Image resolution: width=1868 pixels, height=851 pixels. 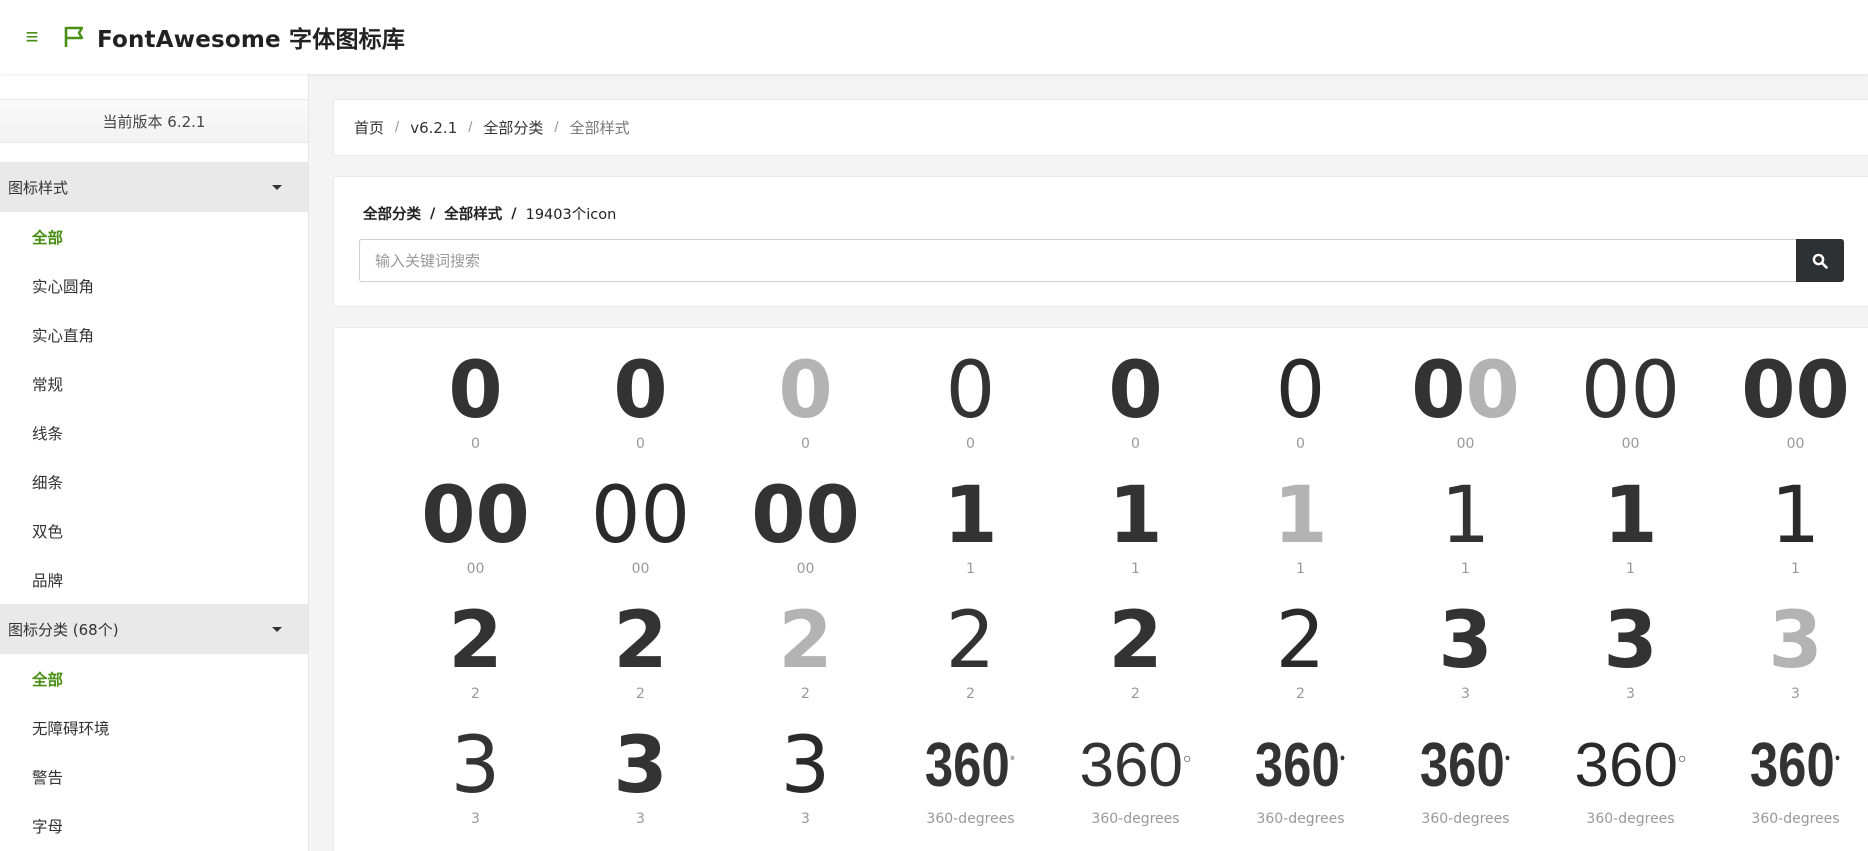 What do you see at coordinates (154, 530) in the screenshot?
I see `sidebar-item-duotone: 双色` at bounding box center [154, 530].